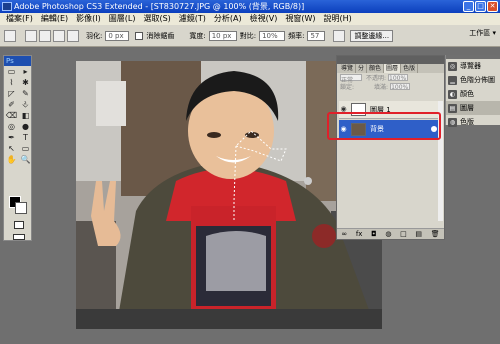 The width and height of the screenshot is (500, 344). What do you see at coordinates (452, 80) in the screenshot?
I see `histogram-icon: ▁` at bounding box center [452, 80].